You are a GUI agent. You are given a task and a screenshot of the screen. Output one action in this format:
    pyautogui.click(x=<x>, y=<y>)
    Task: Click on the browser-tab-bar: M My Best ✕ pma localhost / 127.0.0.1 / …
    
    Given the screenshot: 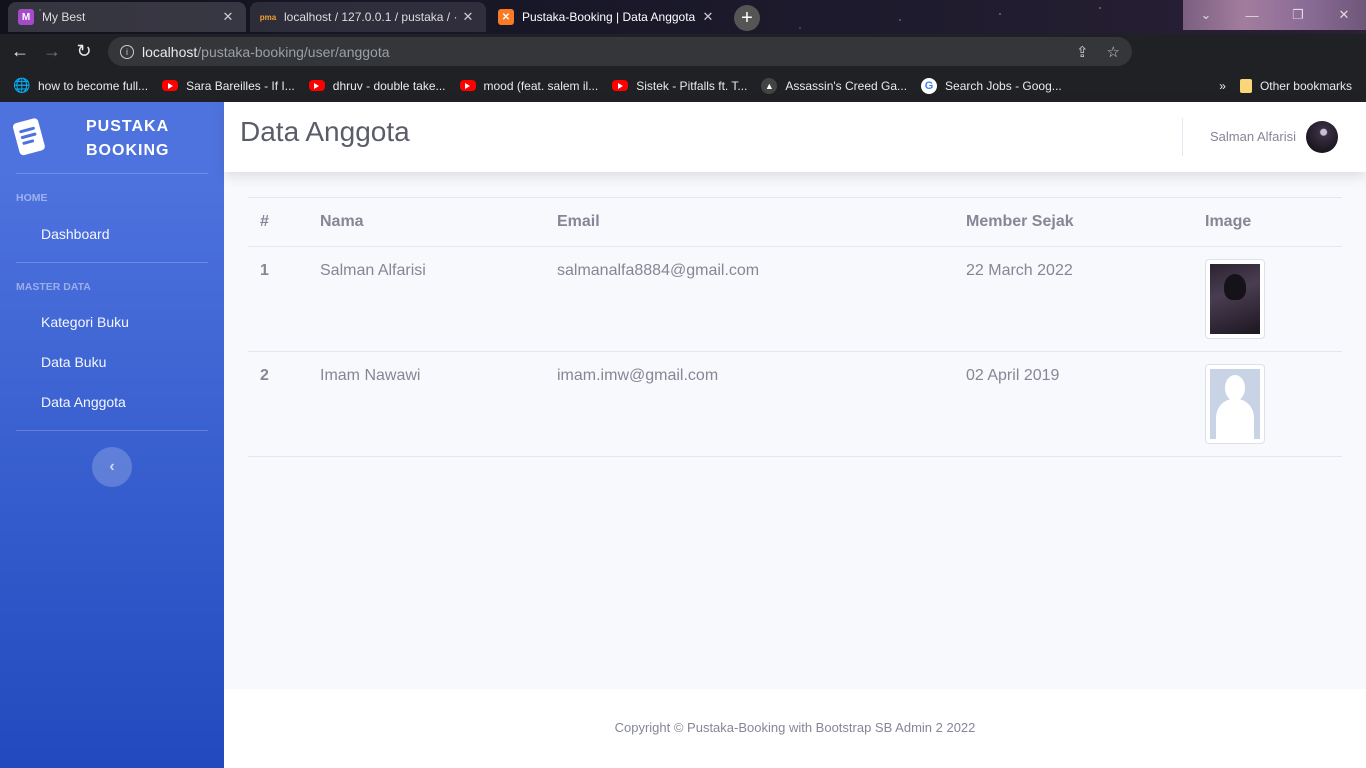 What is the action you would take?
    pyautogui.click(x=683, y=17)
    